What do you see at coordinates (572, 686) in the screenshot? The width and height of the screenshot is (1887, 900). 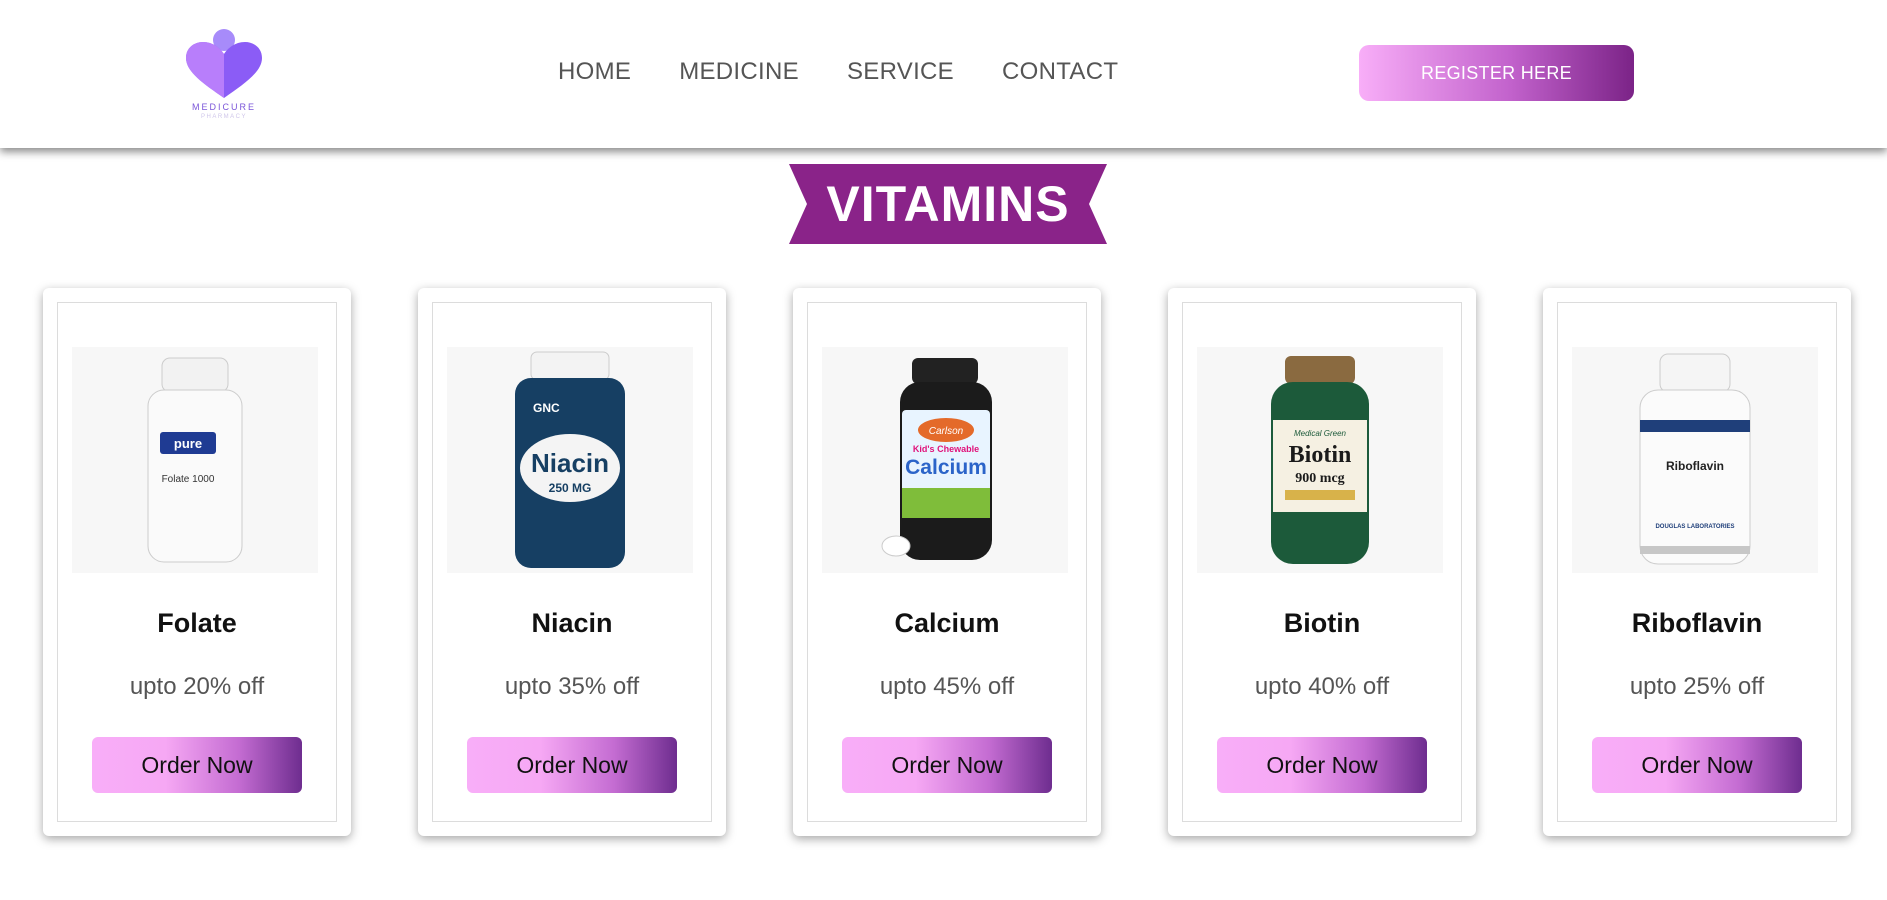 I see `product-discount: upto 35% off` at bounding box center [572, 686].